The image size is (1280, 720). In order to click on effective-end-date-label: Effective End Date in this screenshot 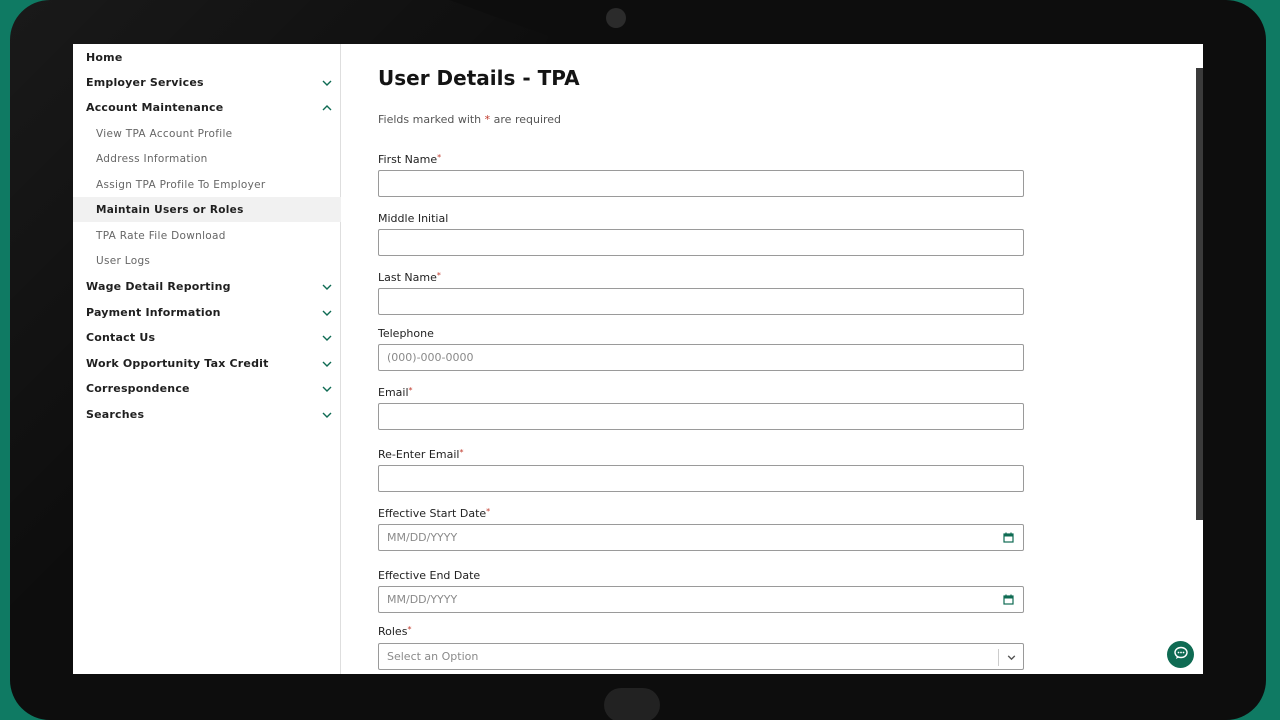, I will do `click(429, 575)`.